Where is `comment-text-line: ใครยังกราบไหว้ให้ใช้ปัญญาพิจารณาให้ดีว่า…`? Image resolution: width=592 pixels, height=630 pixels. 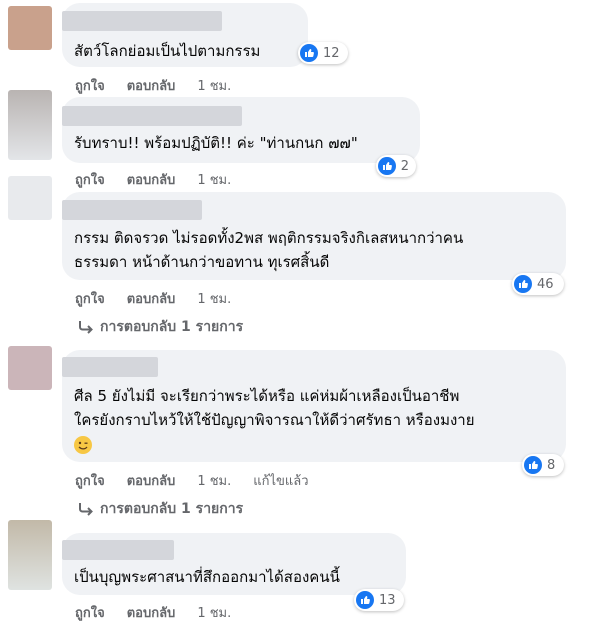
comment-text-line: ใครยังกราบไหว้ให้ใช้ปัญญาพิจารณาให้ดีว่า… is located at coordinates (274, 420).